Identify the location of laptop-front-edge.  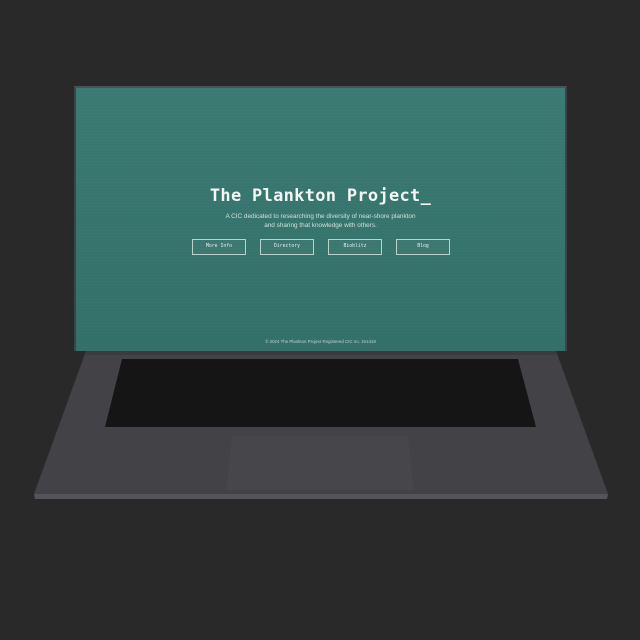
(321, 496).